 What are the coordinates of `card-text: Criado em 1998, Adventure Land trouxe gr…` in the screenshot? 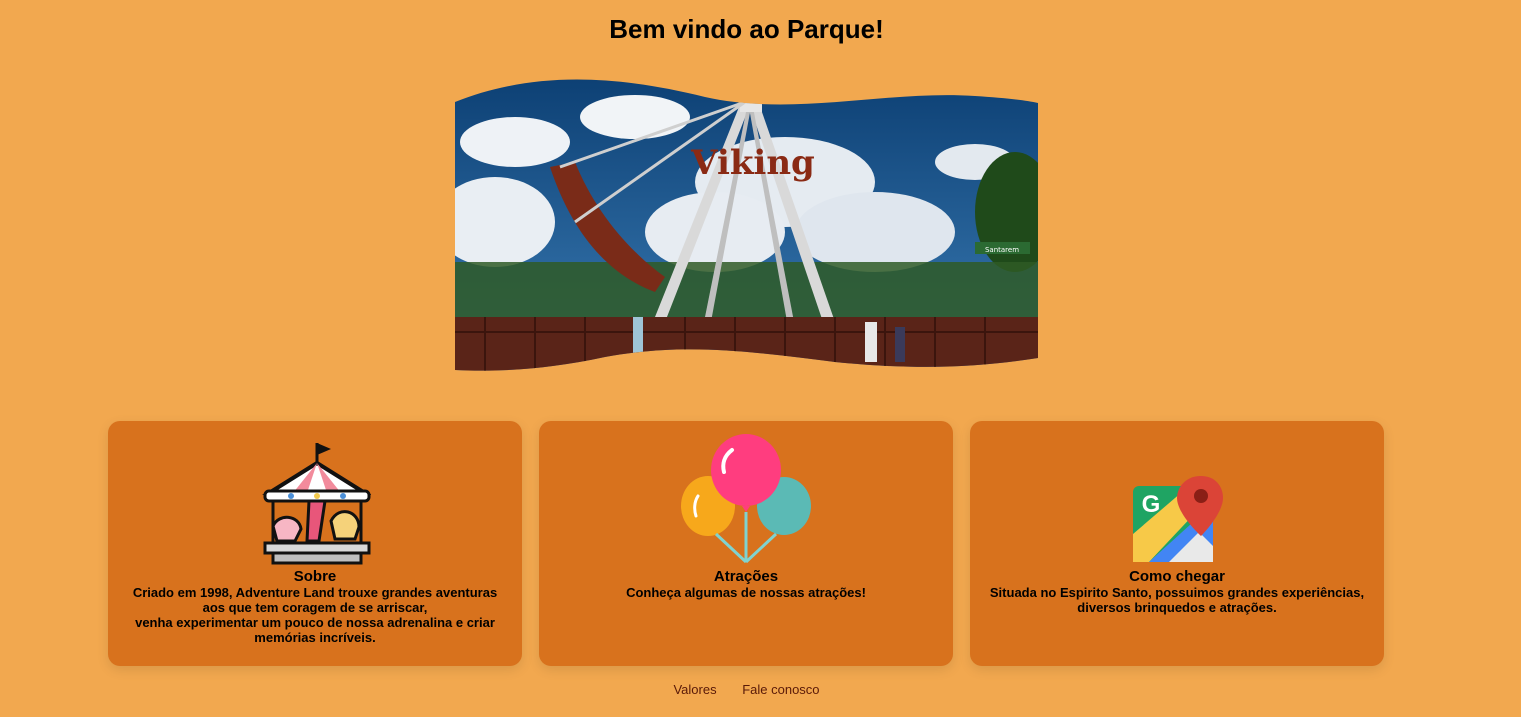 It's located at (315, 615).